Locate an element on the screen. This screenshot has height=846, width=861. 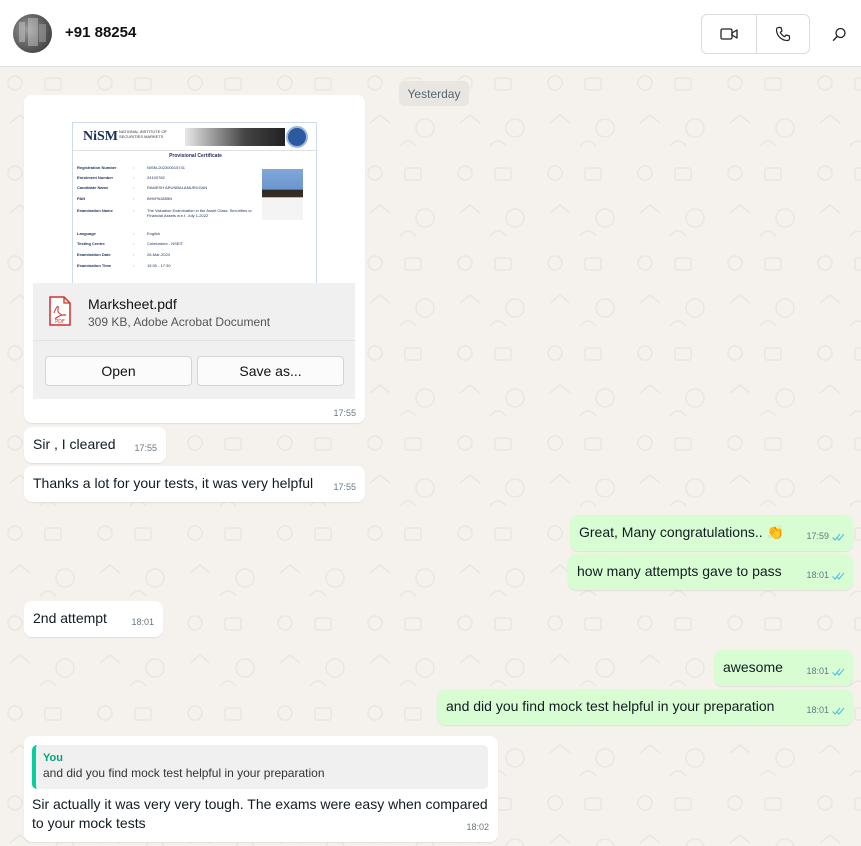
certificate-banner-image is located at coordinates (235, 137).